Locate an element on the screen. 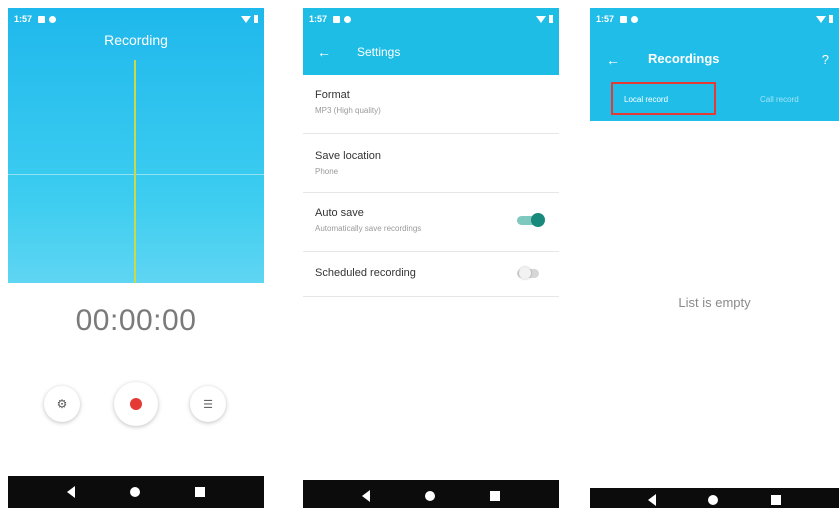 This screenshot has width=839, height=517. page-title: Recordings is located at coordinates (684, 58).